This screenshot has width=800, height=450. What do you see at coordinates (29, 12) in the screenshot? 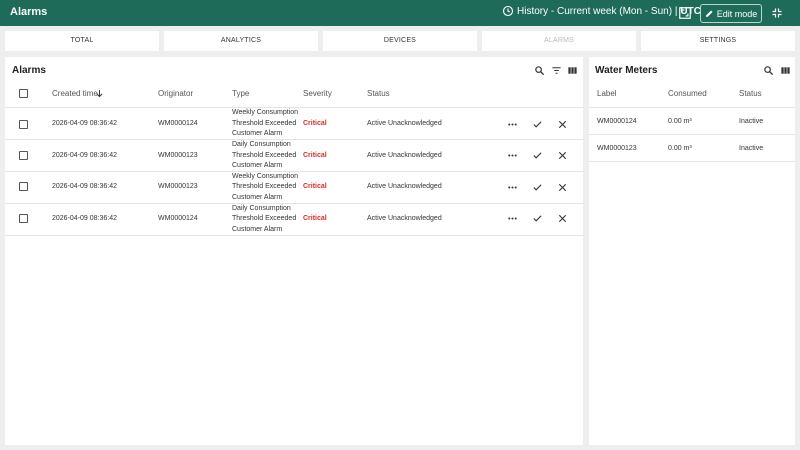
I see `page-title: Alarms` at bounding box center [29, 12].